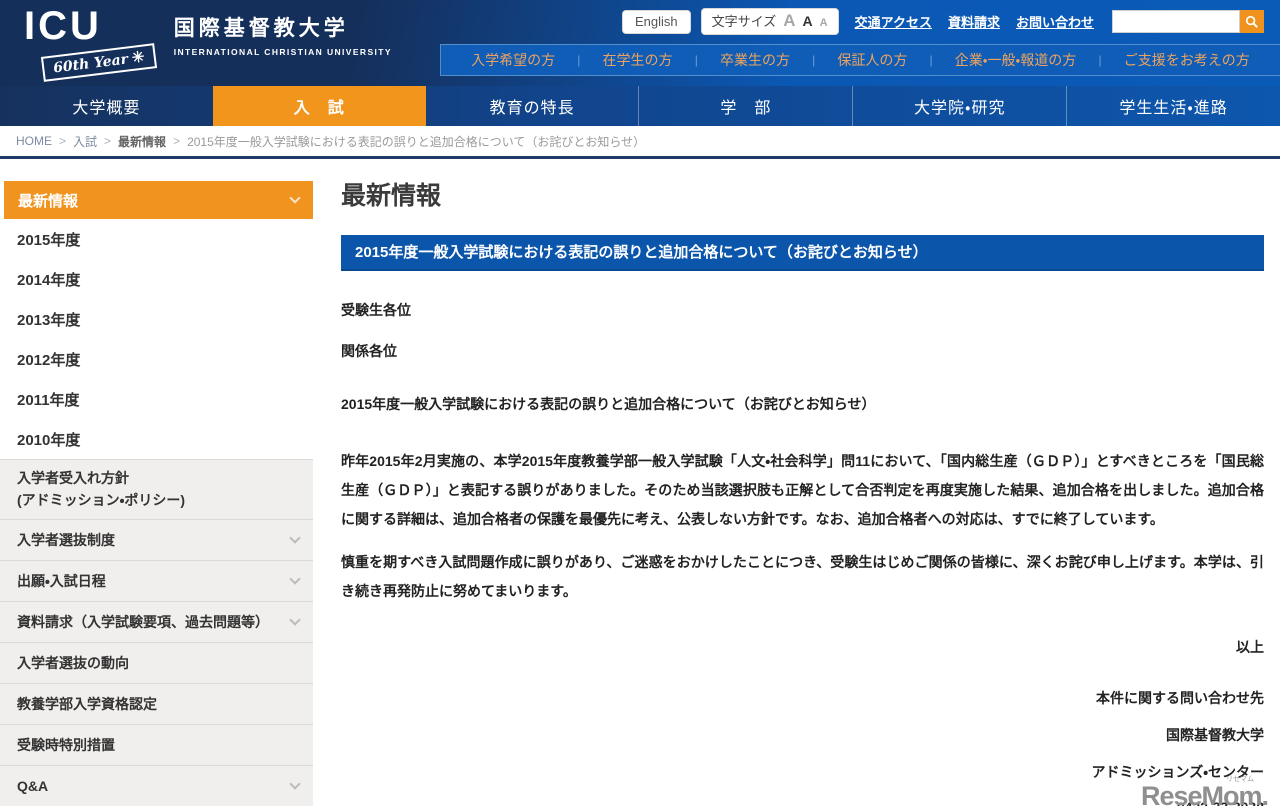  I want to click on english-button: English, so click(656, 21).